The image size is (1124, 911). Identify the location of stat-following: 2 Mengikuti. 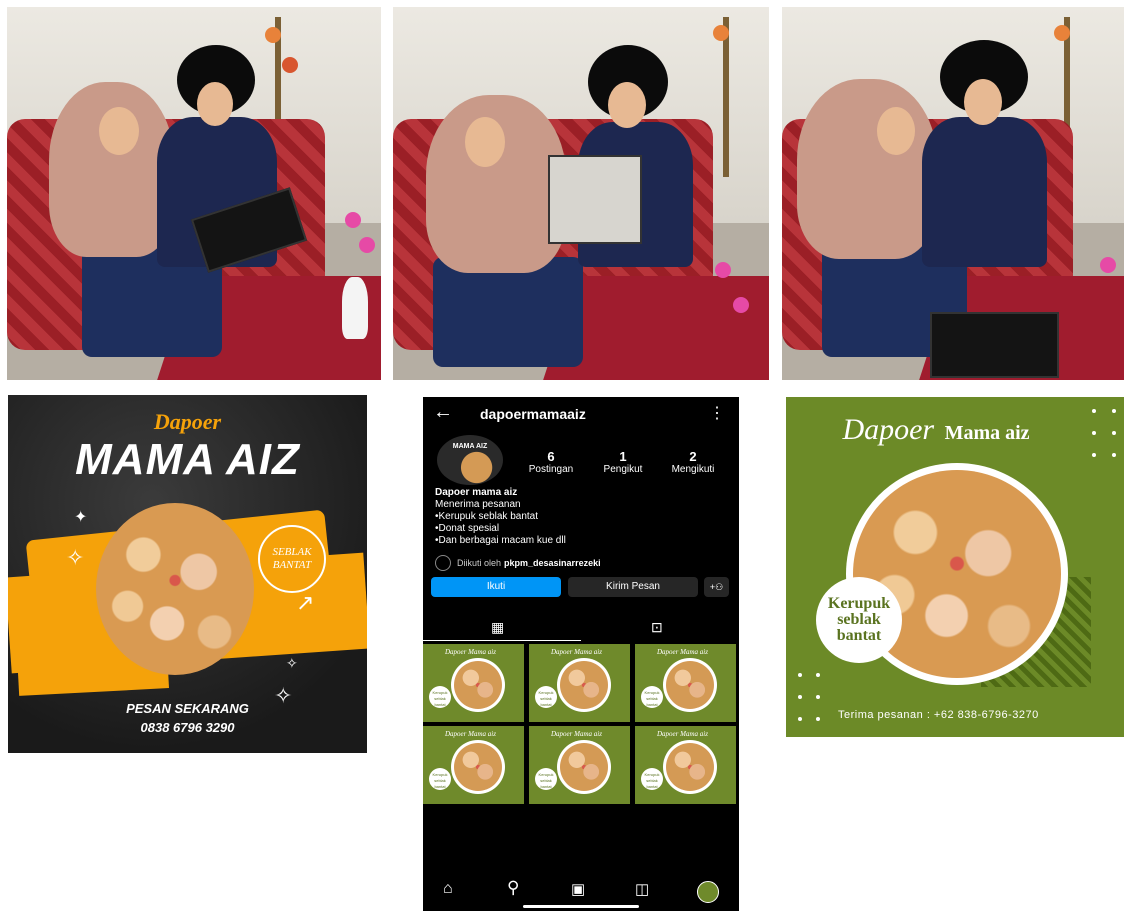
(693, 462).